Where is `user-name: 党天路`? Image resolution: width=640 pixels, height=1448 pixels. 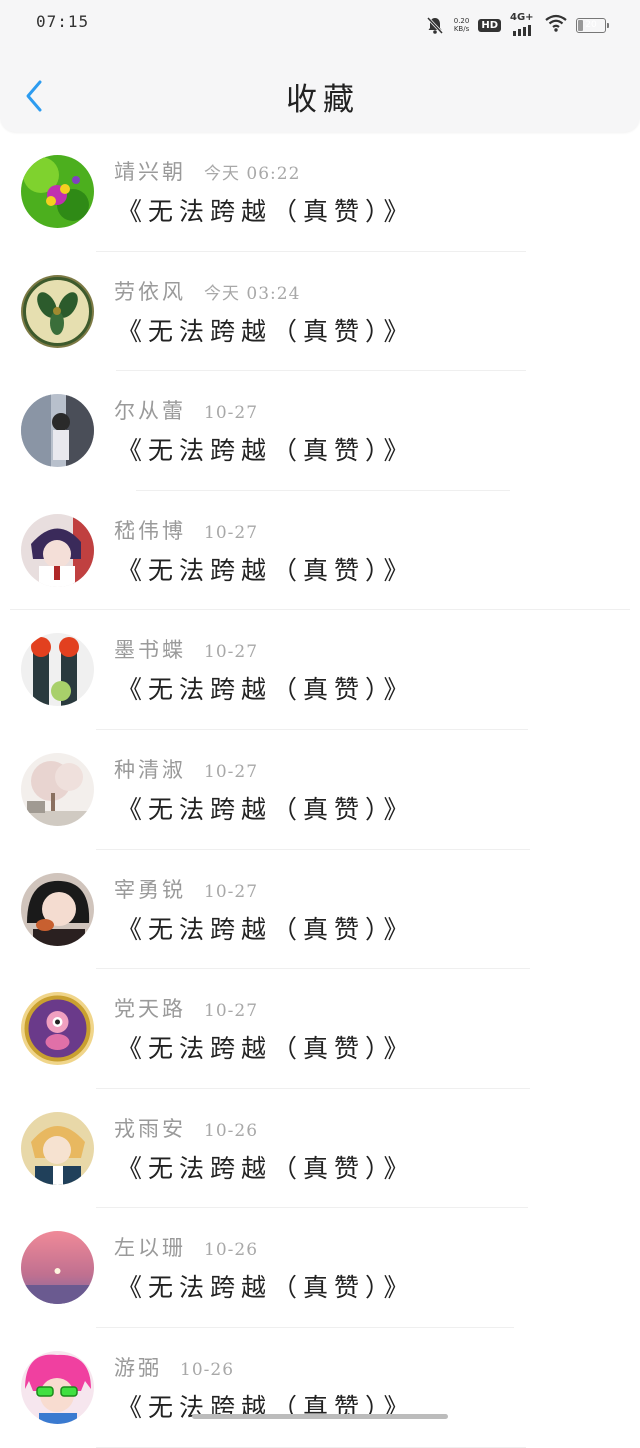
user-name: 党天路 is located at coordinates (150, 1009).